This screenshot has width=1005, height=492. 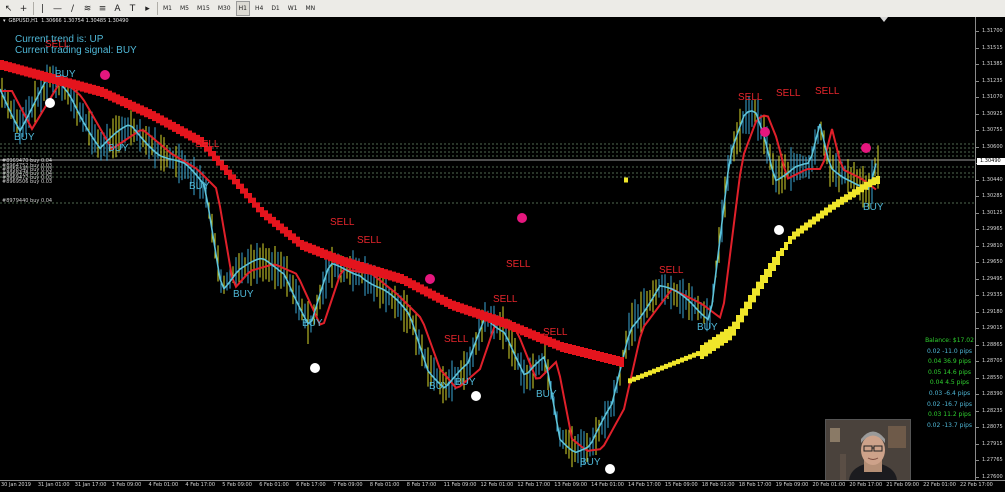 What do you see at coordinates (87, 8) in the screenshot?
I see `channel-icon: ≋` at bounding box center [87, 8].